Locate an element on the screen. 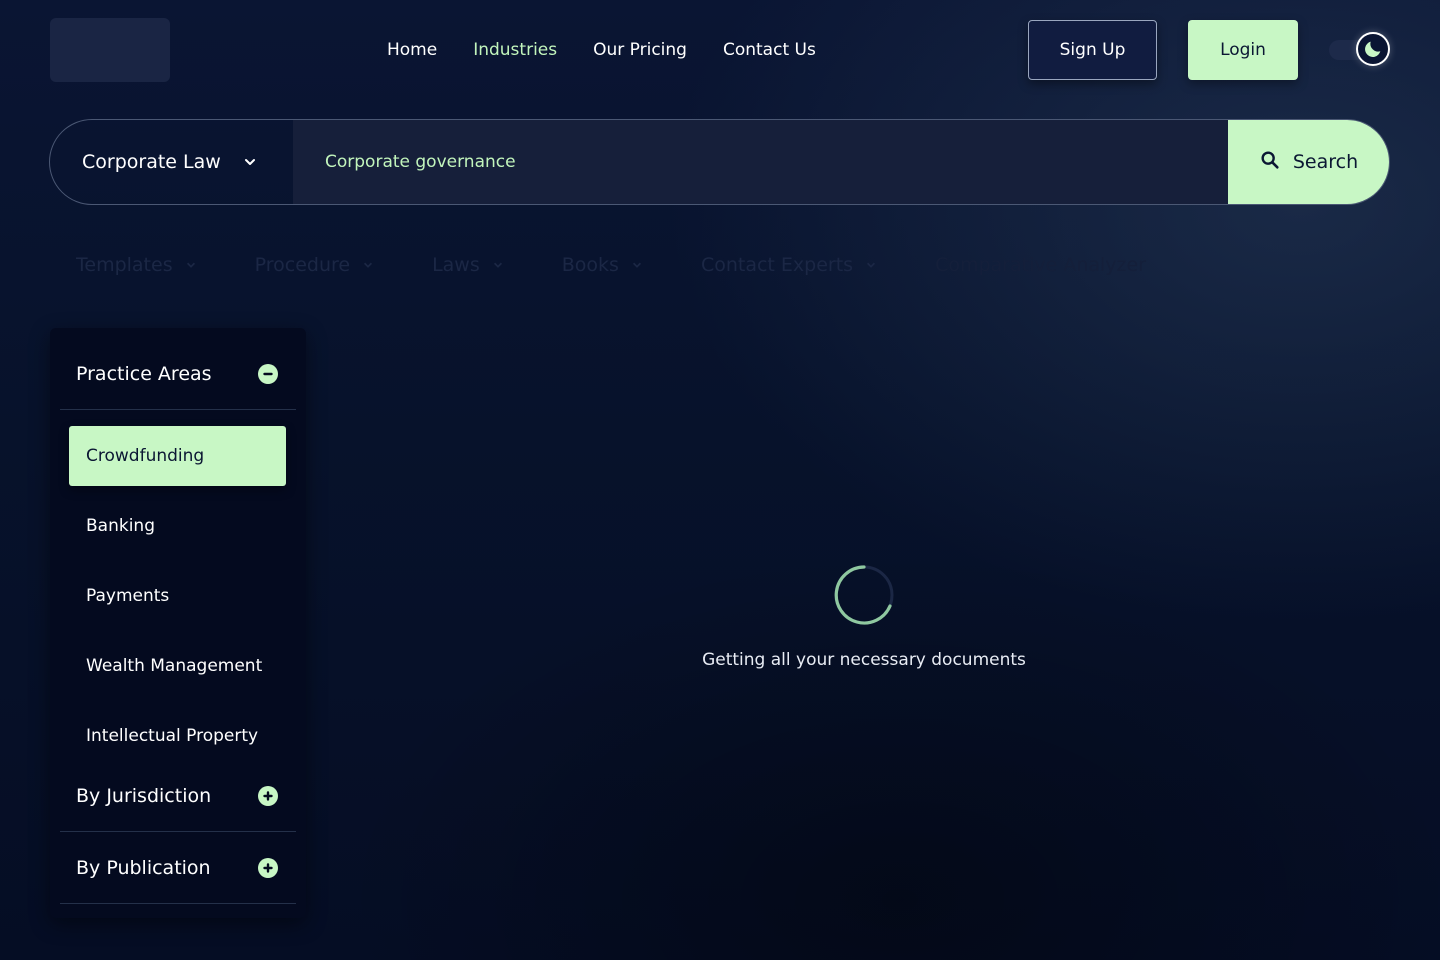 The image size is (1440, 960). section-title: By Jurisdiction is located at coordinates (144, 795).